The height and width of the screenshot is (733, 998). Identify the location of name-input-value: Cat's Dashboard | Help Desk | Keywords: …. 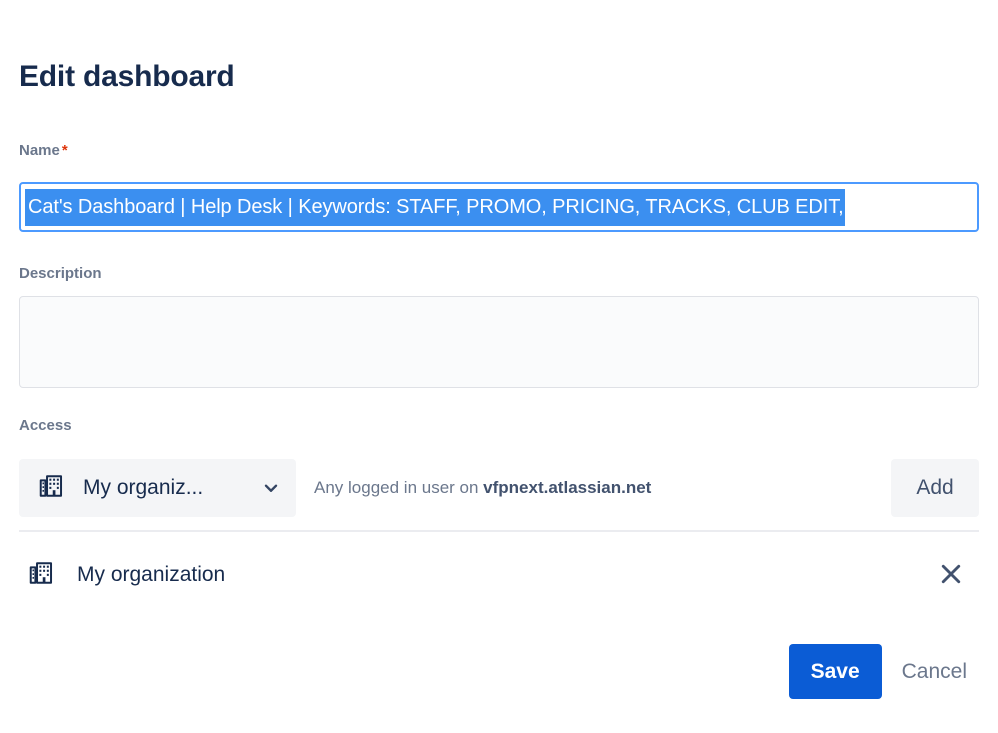
(435, 207).